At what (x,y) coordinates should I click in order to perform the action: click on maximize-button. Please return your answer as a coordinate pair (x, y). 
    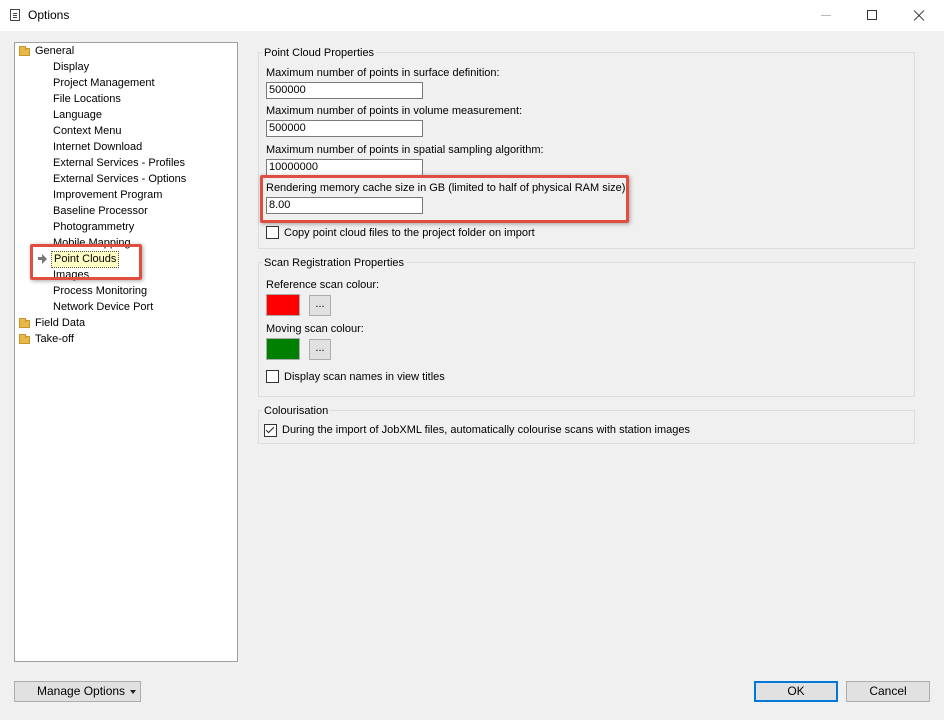
    Looking at the image, I should click on (872, 15).